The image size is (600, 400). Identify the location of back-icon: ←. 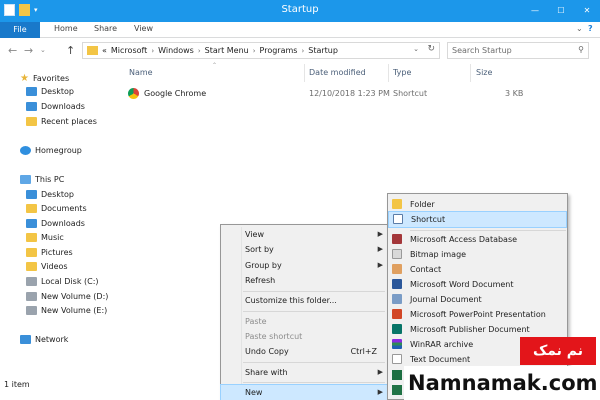
(12, 50).